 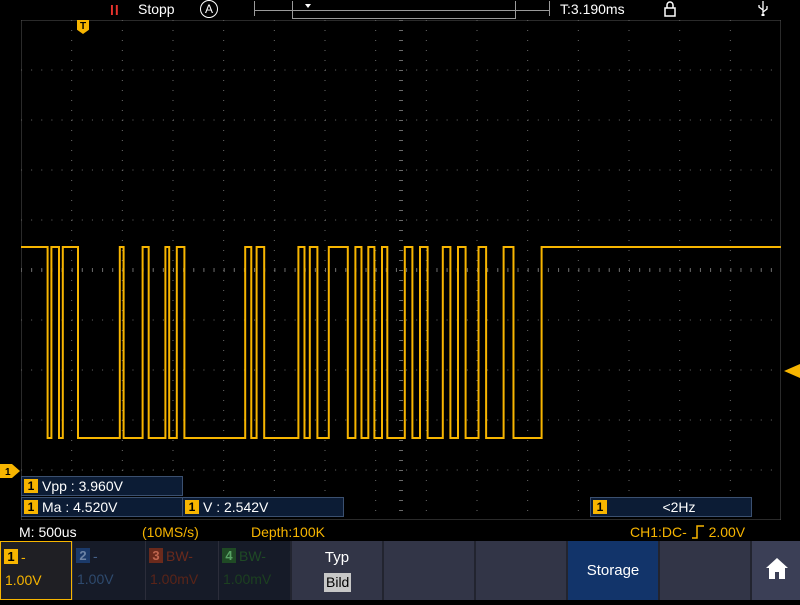 I want to click on channel-tag: 4, so click(x=229, y=555).